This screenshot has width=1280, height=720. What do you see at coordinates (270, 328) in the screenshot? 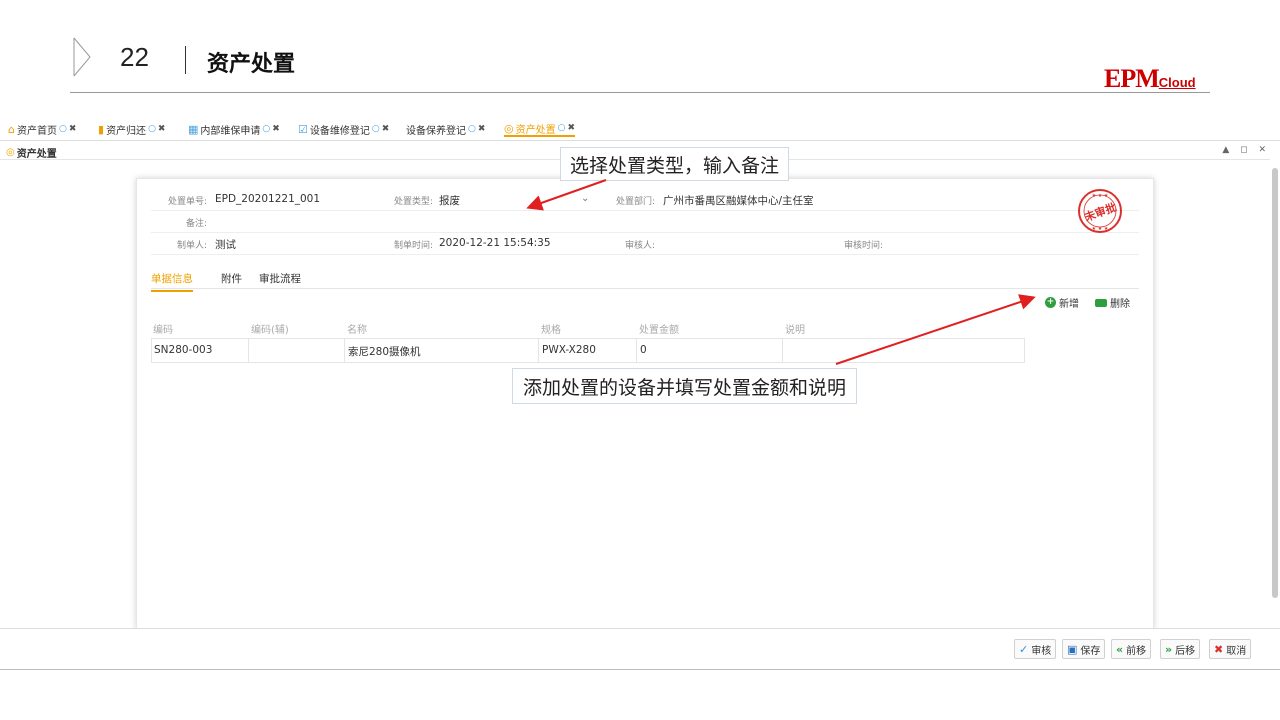
I see `column-header: 编码(辅)` at bounding box center [270, 328].